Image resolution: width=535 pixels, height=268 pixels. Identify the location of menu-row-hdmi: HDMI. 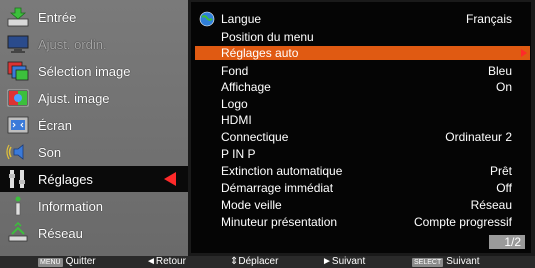
(362, 120).